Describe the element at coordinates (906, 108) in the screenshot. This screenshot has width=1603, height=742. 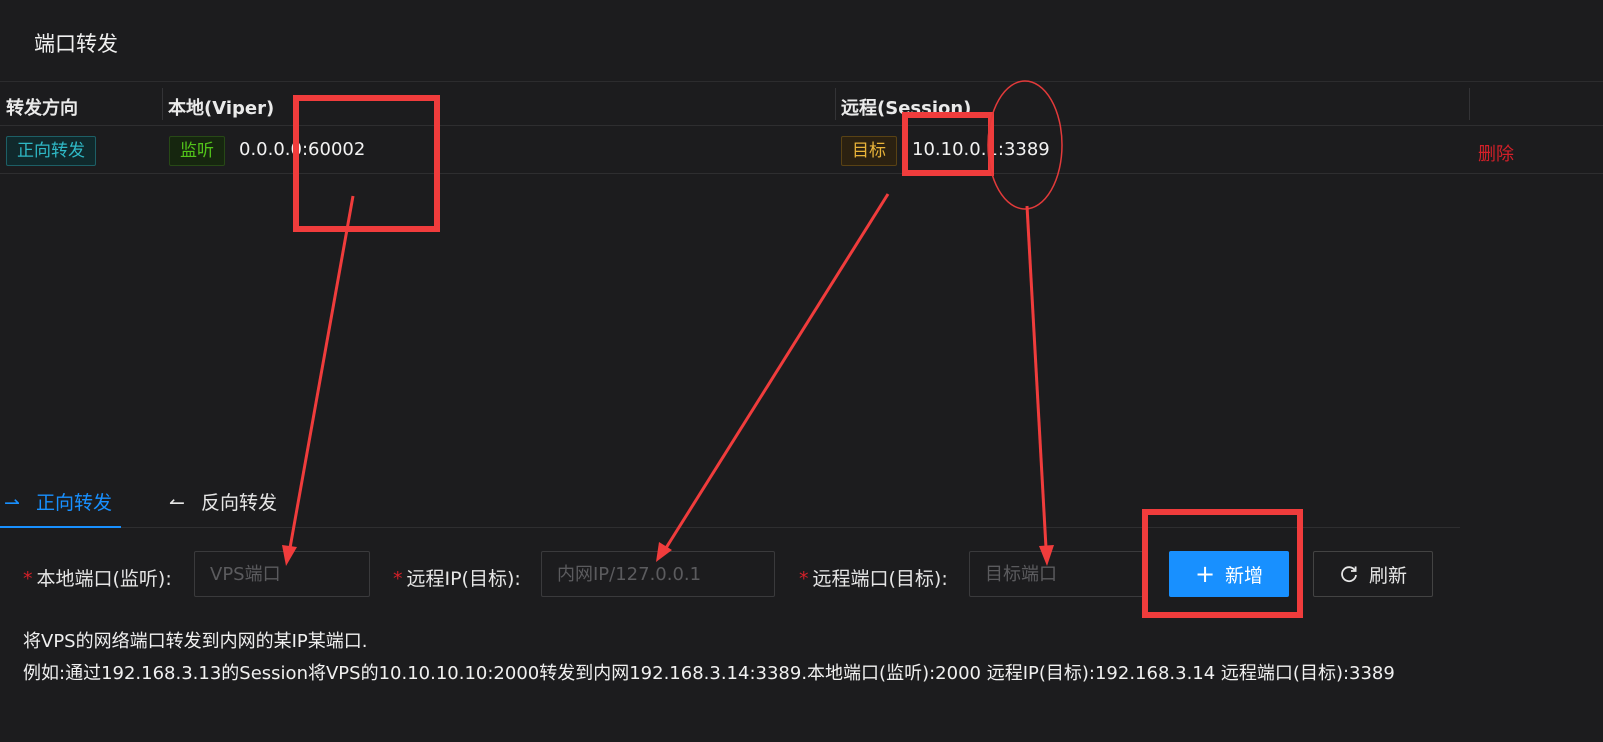
I see `column-header-remote: 远程(Session)` at that location.